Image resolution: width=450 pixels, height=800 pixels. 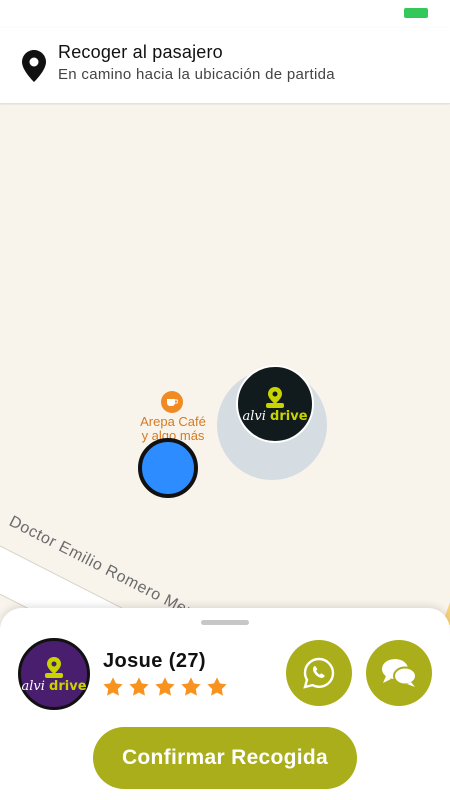 What do you see at coordinates (54, 686) in the screenshot?
I see `avatar-logo: alvi drive` at bounding box center [54, 686].